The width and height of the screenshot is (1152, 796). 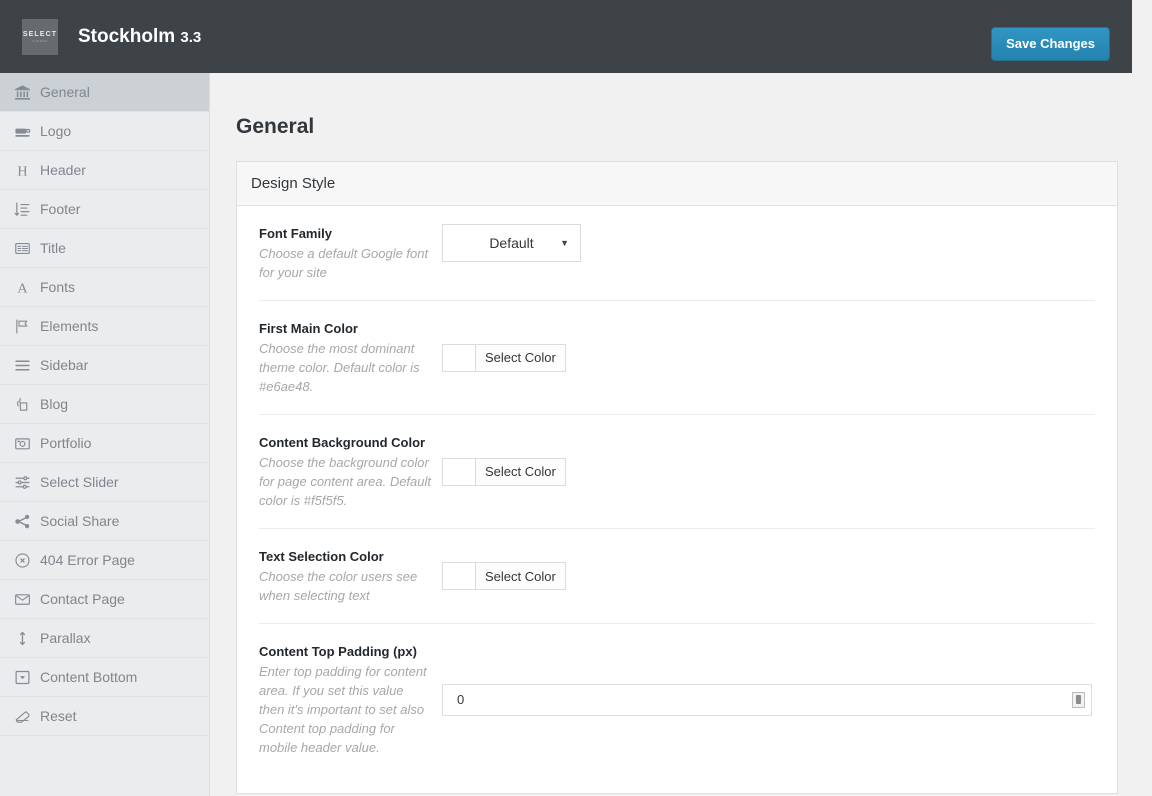 What do you see at coordinates (1050, 44) in the screenshot?
I see `save-changes-button: Save Changes` at bounding box center [1050, 44].